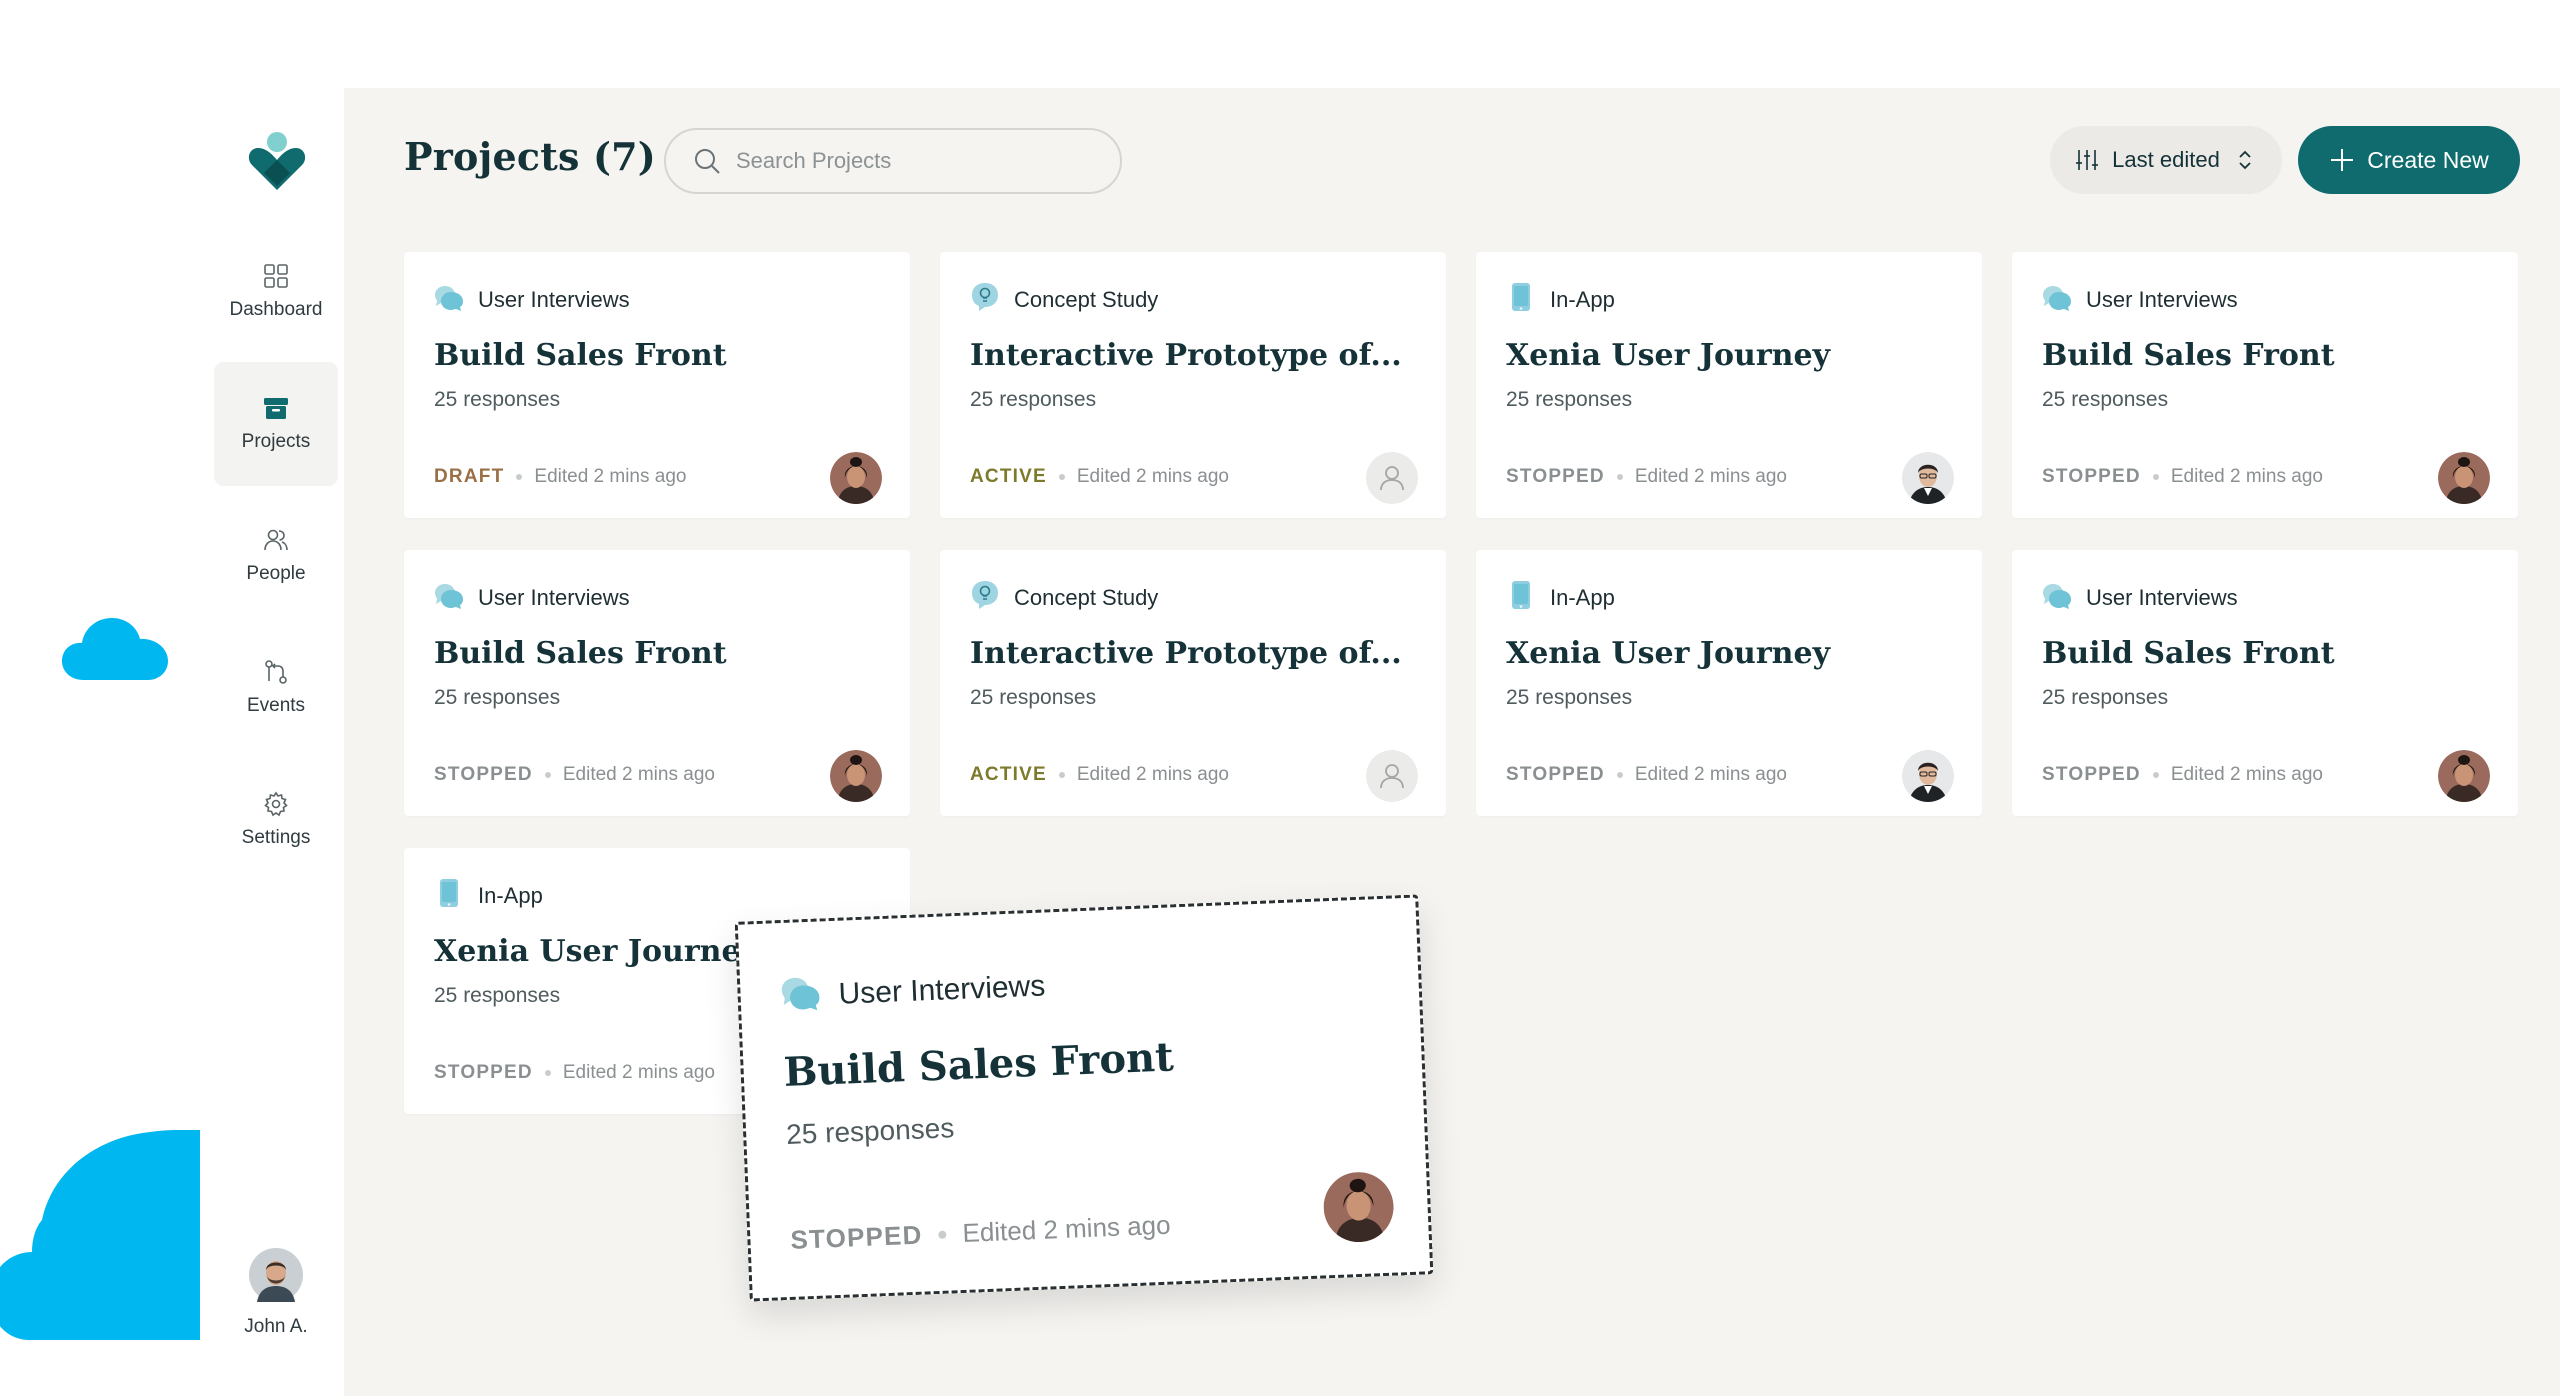  I want to click on heart-logo-icon, so click(277, 162).